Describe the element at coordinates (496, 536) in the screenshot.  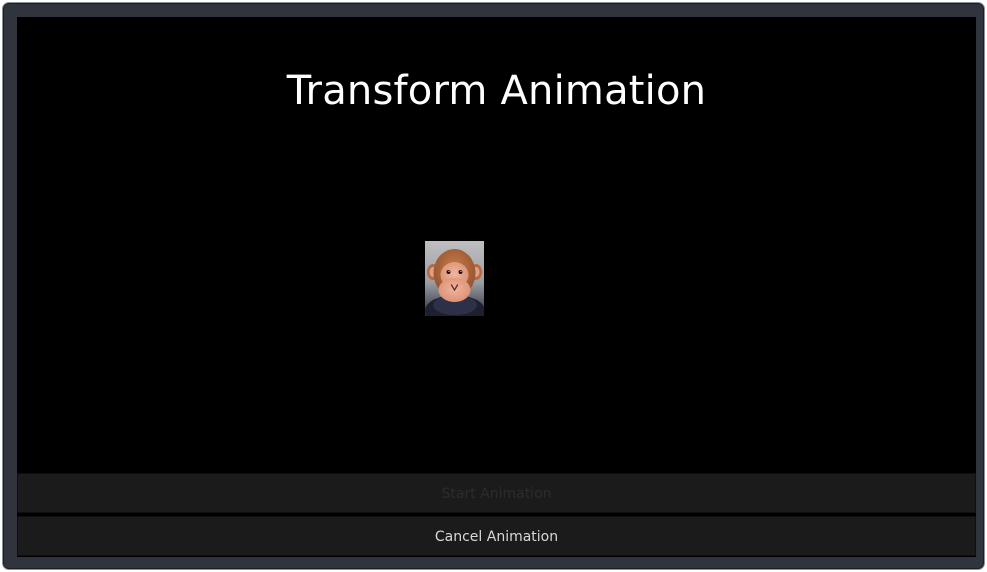
I see `cancel-animation-button: Cancel Animation` at that location.